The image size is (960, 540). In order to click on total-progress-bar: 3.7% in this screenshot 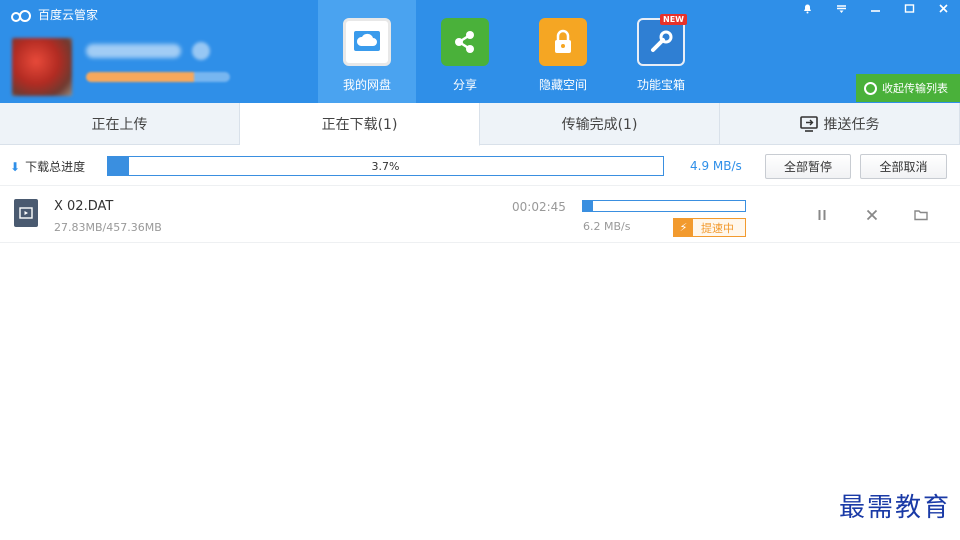, I will do `click(385, 166)`.